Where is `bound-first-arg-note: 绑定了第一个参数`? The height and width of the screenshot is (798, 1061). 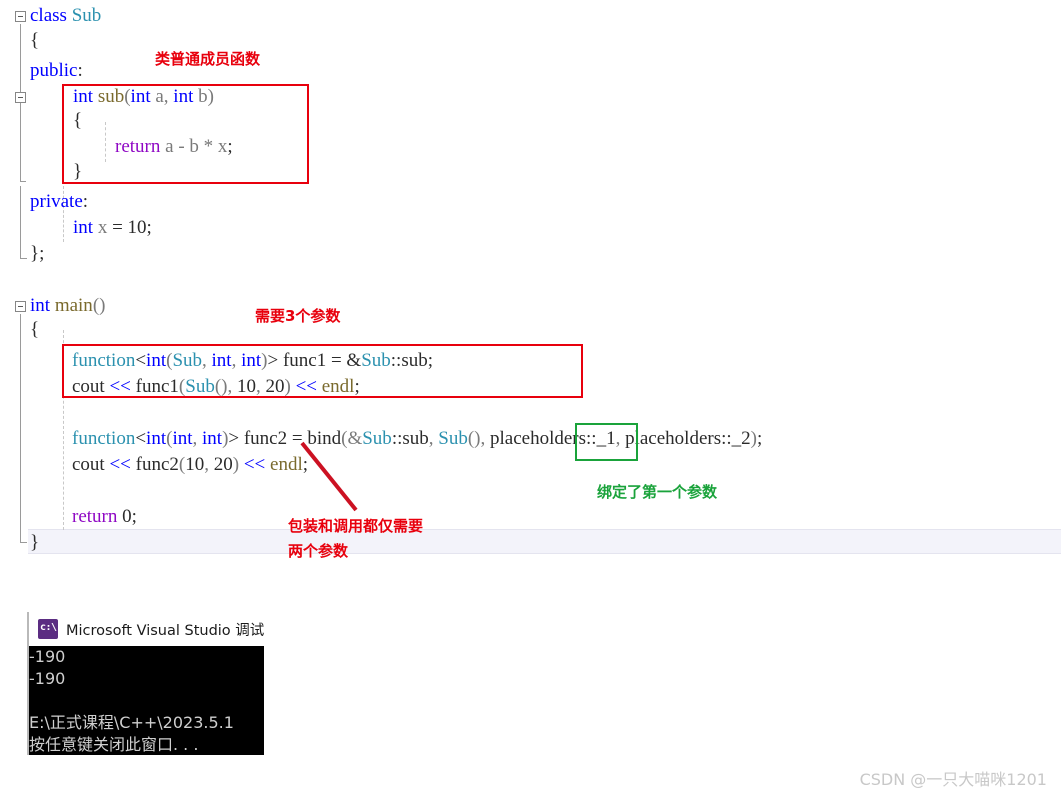 bound-first-arg-note: 绑定了第一个参数 is located at coordinates (657, 492).